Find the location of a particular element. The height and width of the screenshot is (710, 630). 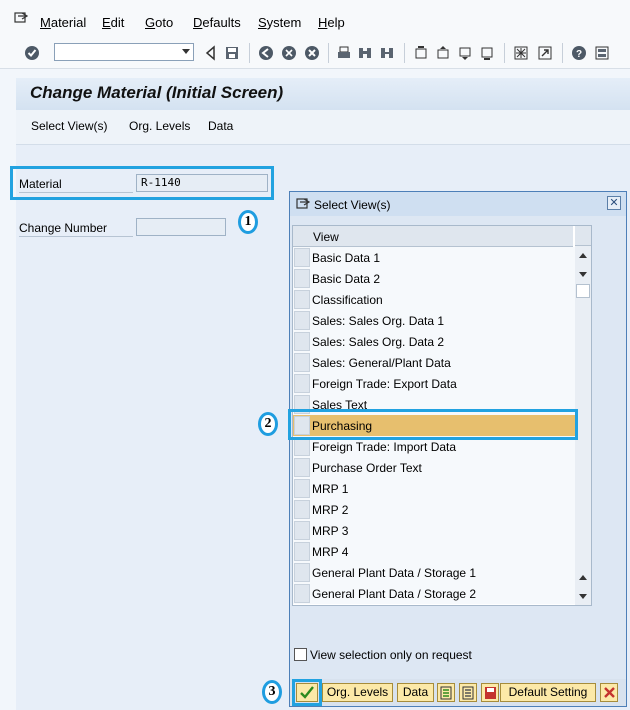

step-marker-1: 1 is located at coordinates (248, 222).